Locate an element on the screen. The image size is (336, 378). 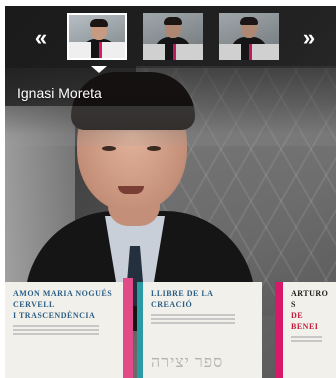
person-eye-left is located at coordinates (109, 148).